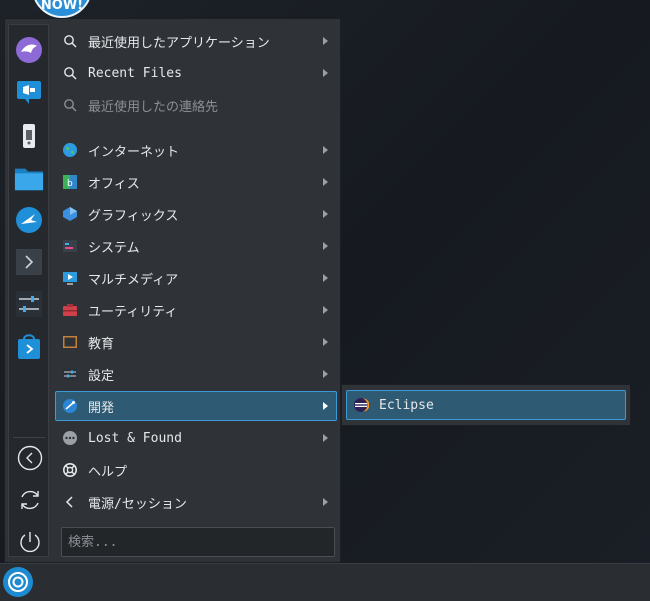  Describe the element at coordinates (196, 246) in the screenshot. I see `menu-item-system: システム` at that location.